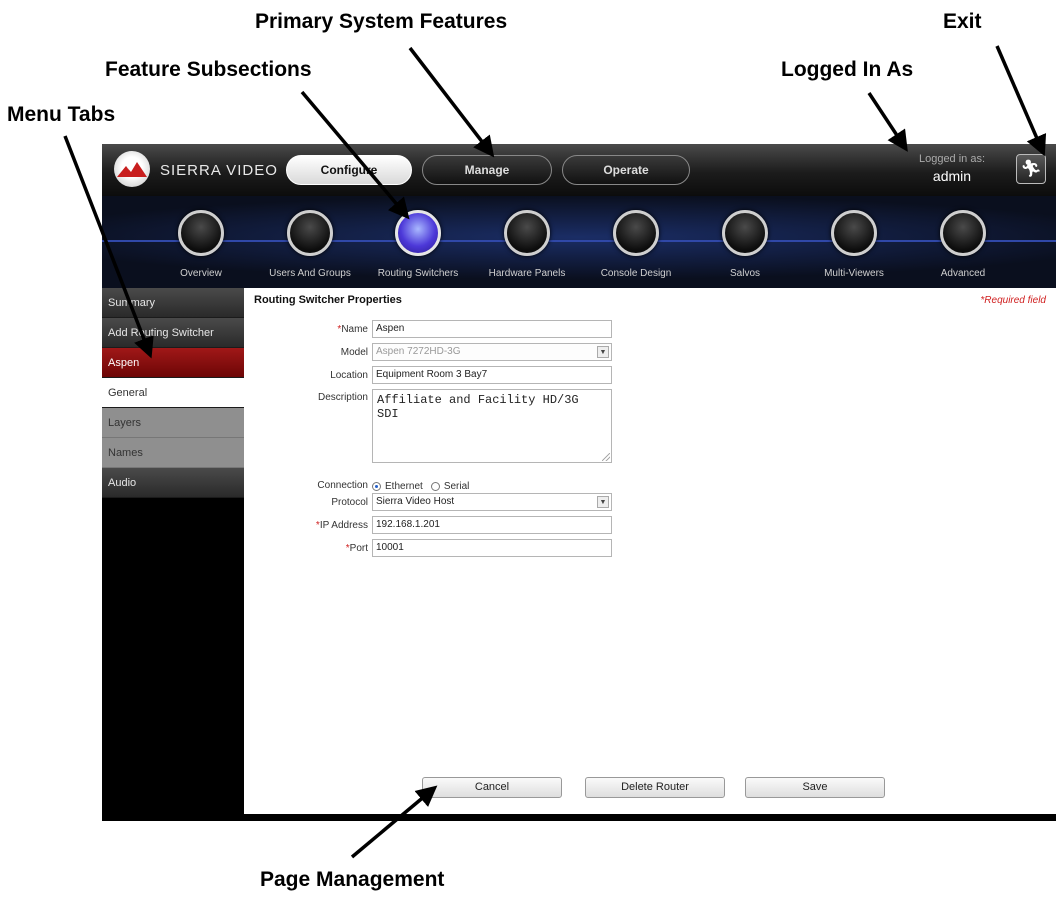  Describe the element at coordinates (173, 393) in the screenshot. I see `sidebar-item-general: General` at that location.